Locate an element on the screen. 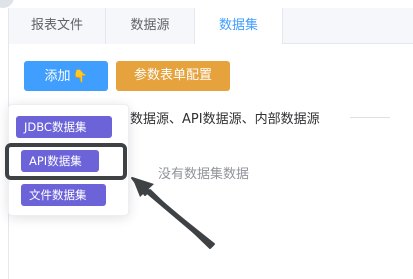 The image size is (413, 279). pointing-hand-icon: 👇 is located at coordinates (80, 76).